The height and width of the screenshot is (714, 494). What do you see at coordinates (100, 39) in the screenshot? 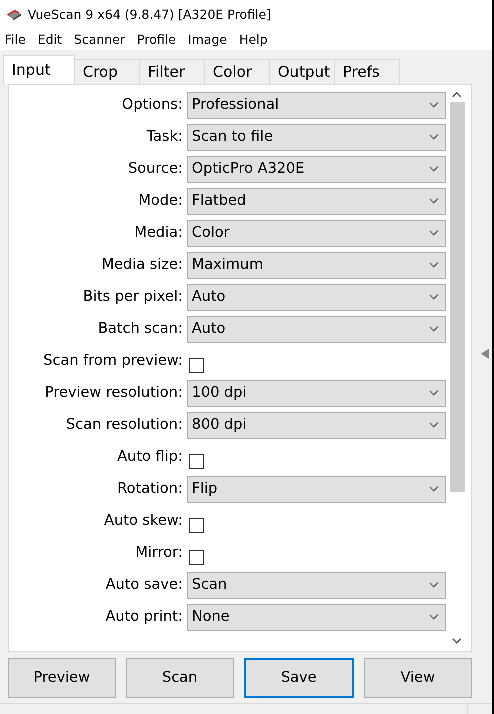
I see `menu-item: Scanner` at bounding box center [100, 39].